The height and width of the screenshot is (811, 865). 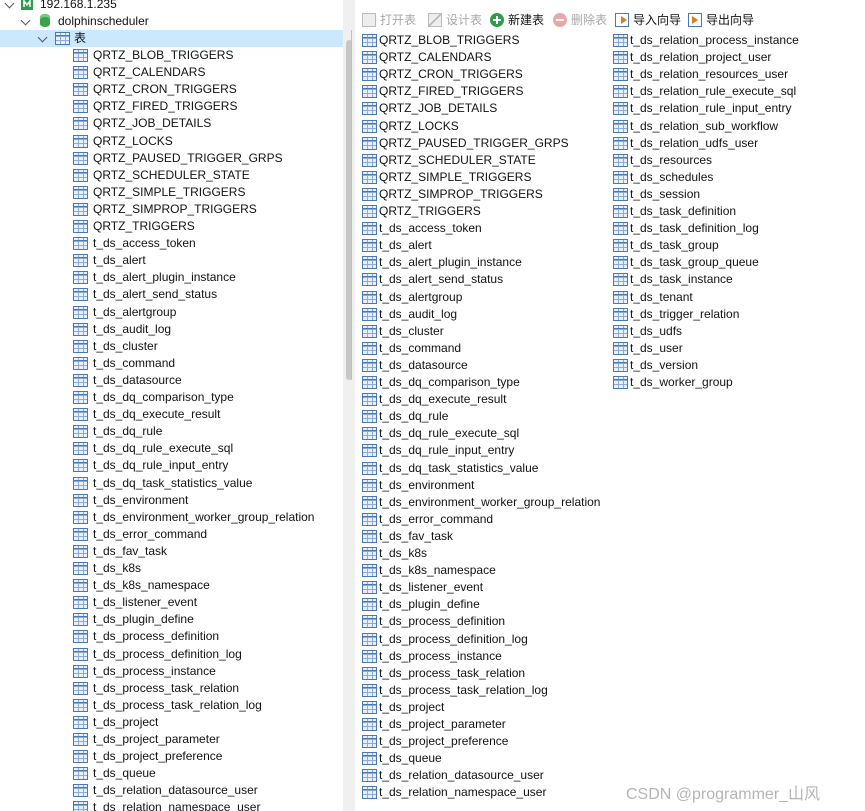 I want to click on table-name-label: t_ds_process_instance, so click(x=440, y=655).